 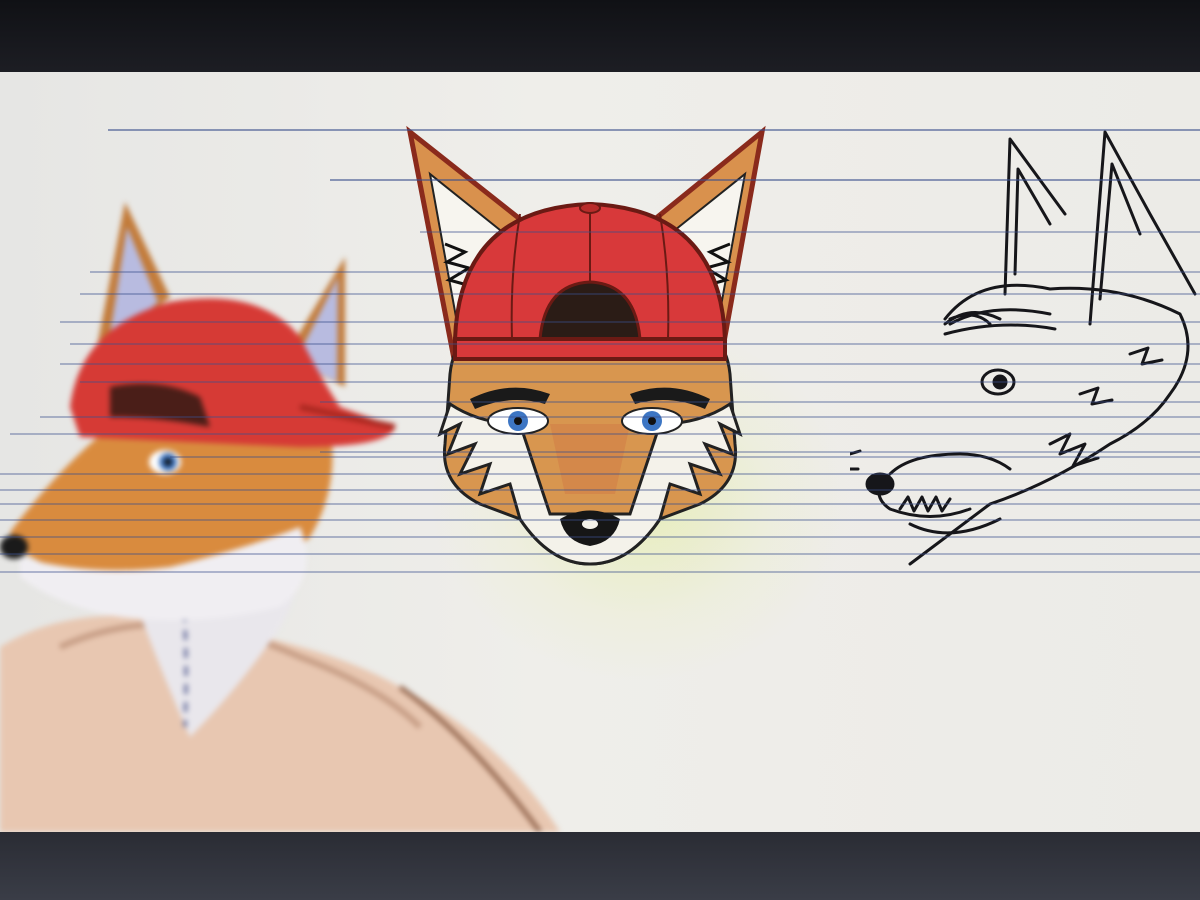 I want to click on fox-center-drawing, so click(x=586, y=345).